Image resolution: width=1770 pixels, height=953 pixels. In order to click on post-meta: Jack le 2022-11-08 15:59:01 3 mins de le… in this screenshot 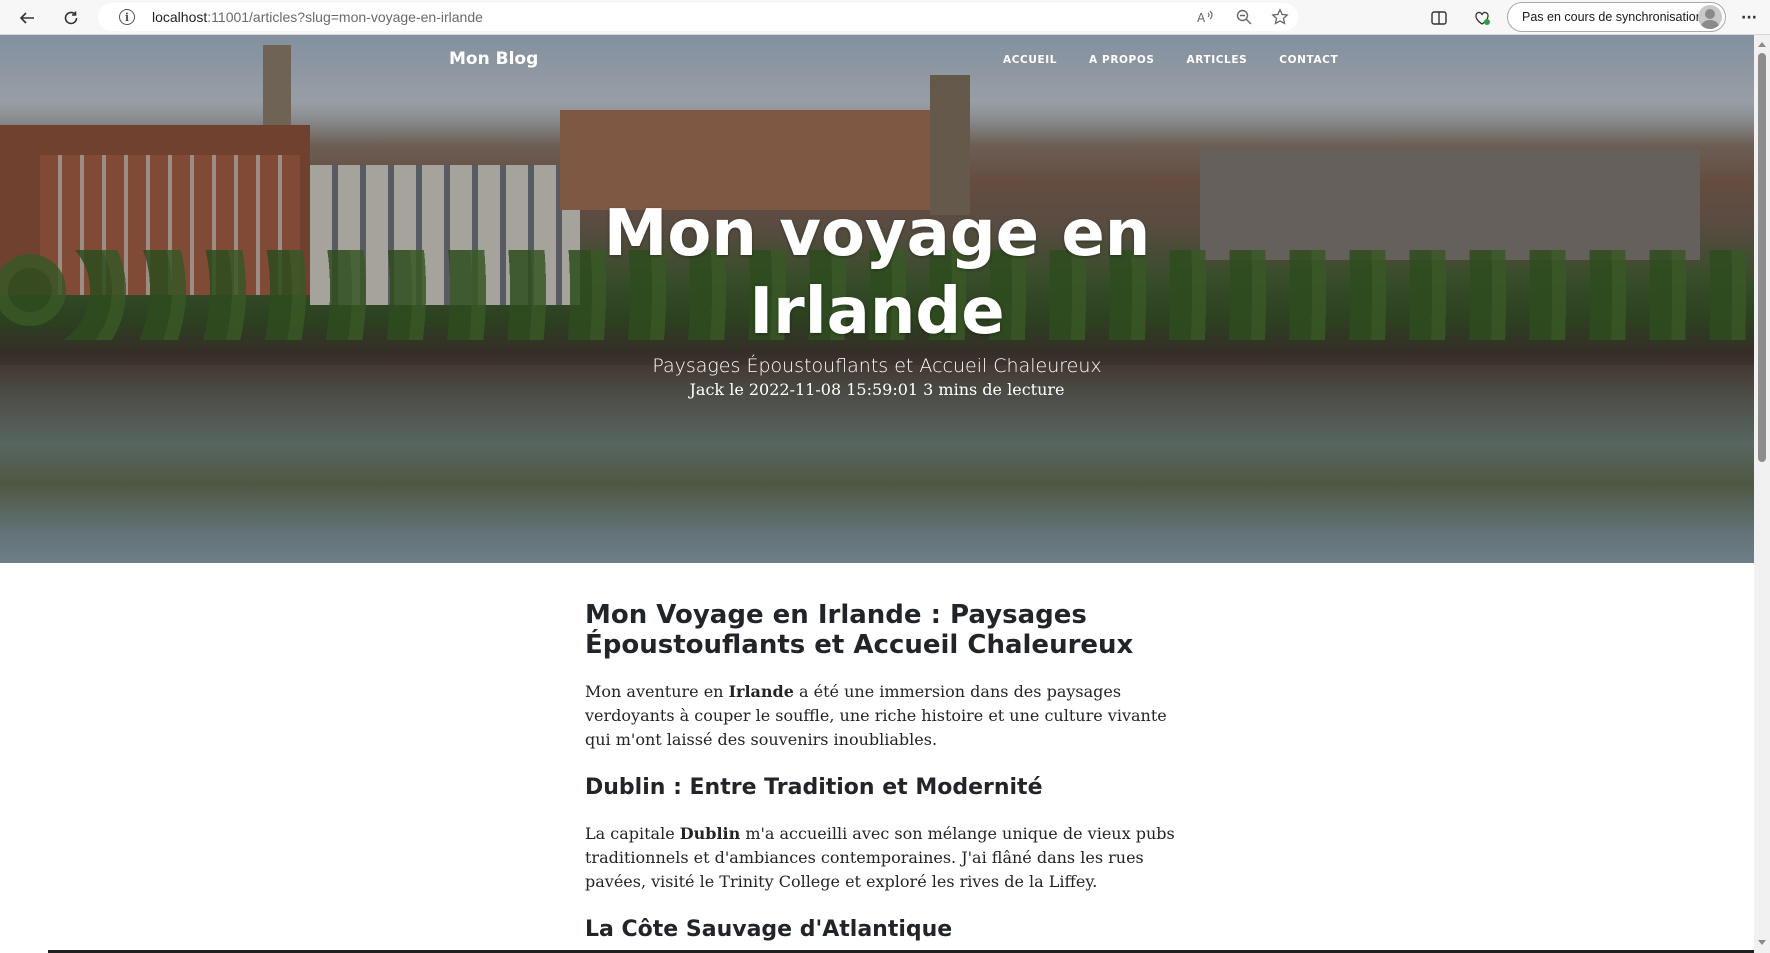, I will do `click(877, 389)`.